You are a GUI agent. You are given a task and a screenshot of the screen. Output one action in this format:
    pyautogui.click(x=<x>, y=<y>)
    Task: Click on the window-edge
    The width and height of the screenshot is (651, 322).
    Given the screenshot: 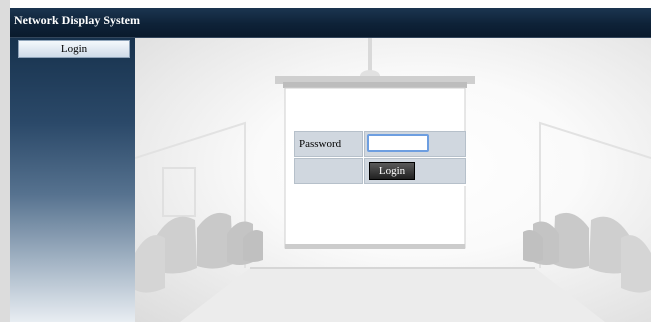 What is the action you would take?
    pyautogui.click(x=5, y=161)
    